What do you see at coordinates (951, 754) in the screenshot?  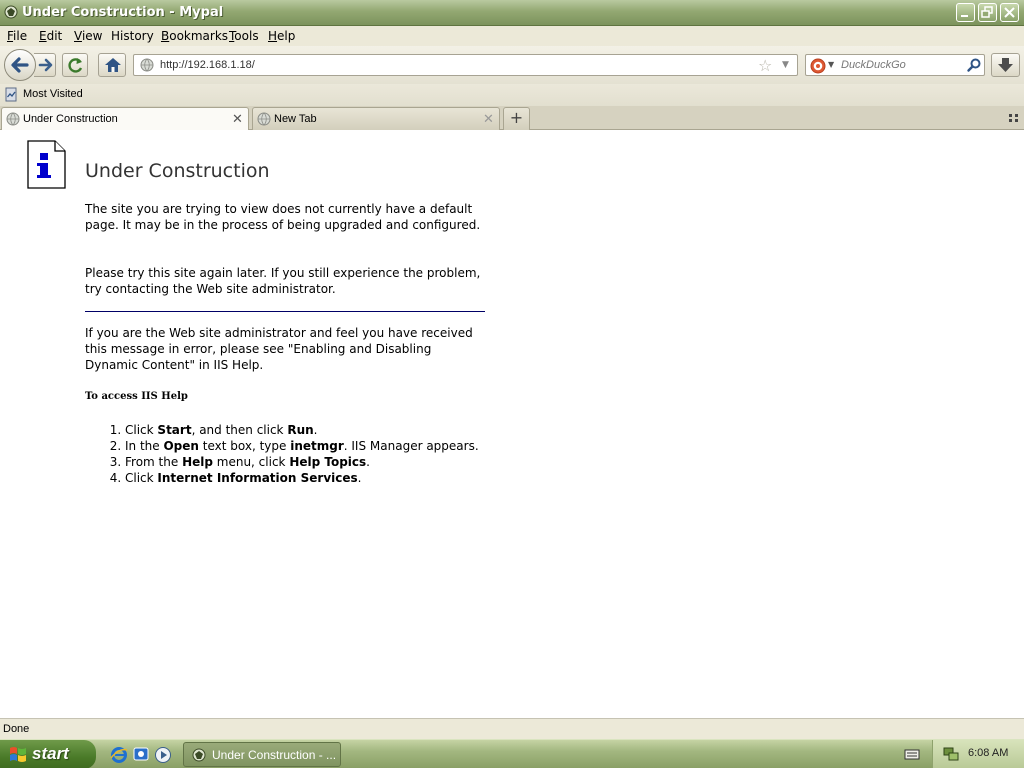 I see `network-icon` at bounding box center [951, 754].